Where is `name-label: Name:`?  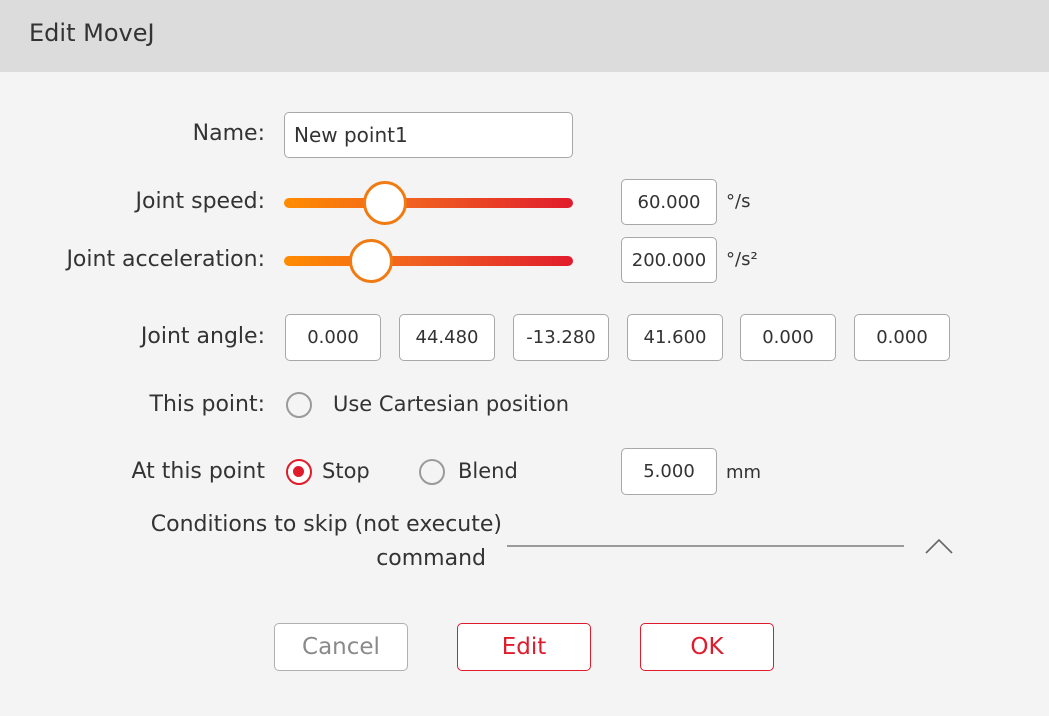
name-label: Name: is located at coordinates (228, 133).